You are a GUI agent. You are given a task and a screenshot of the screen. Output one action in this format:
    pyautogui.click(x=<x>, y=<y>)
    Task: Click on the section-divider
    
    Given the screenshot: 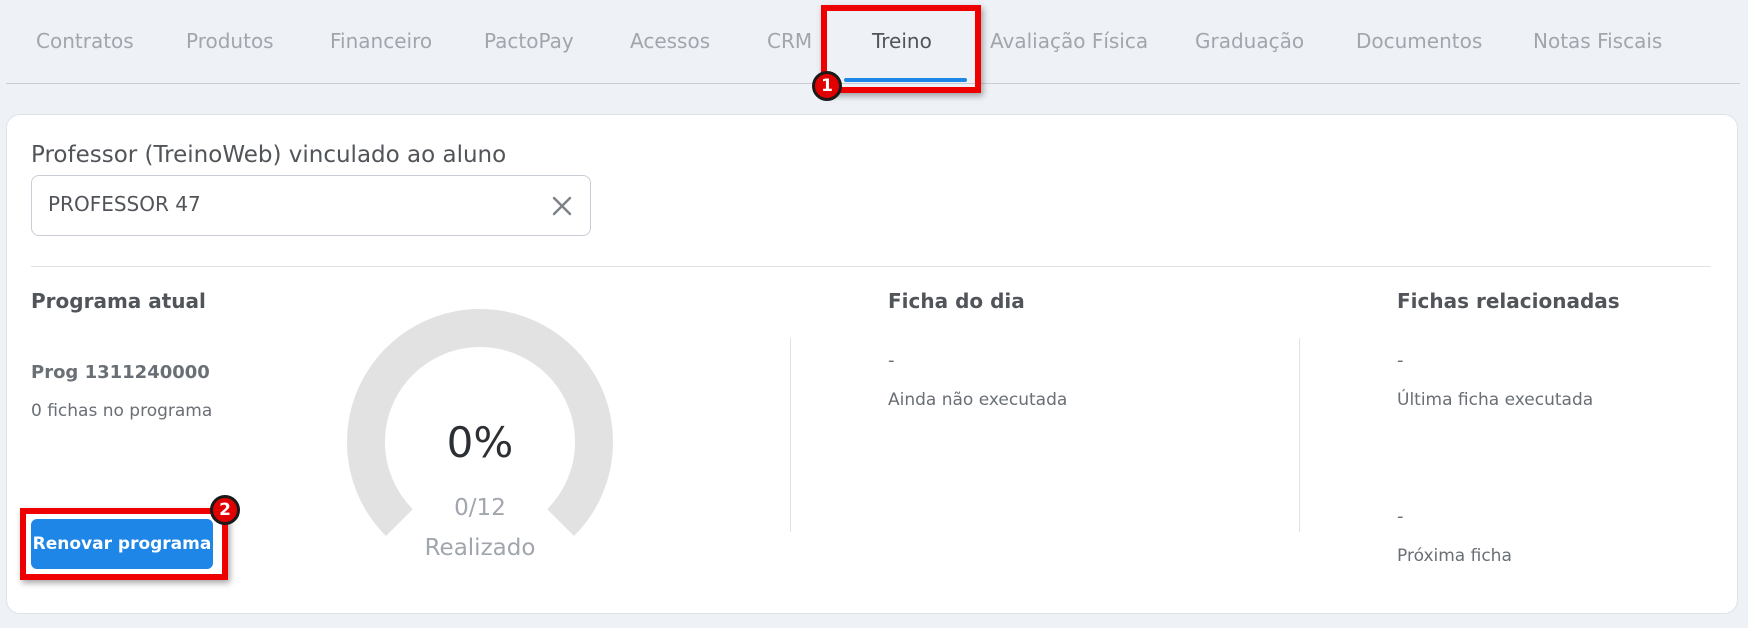 What is the action you would take?
    pyautogui.click(x=871, y=266)
    